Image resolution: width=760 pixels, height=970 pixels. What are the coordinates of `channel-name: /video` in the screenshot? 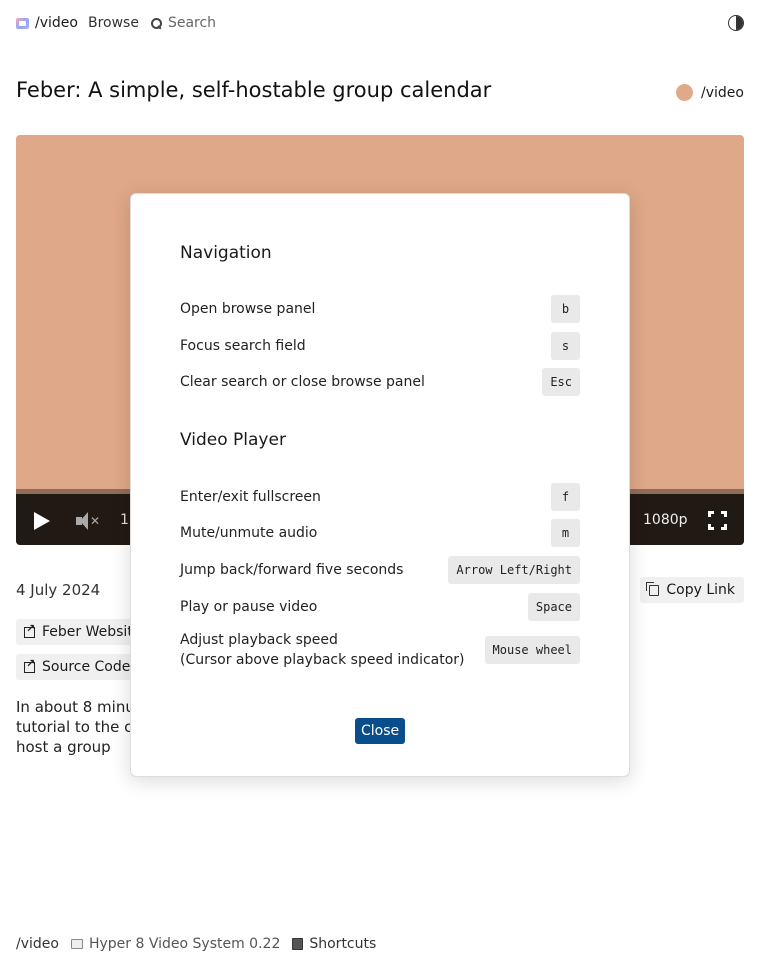 It's located at (722, 92).